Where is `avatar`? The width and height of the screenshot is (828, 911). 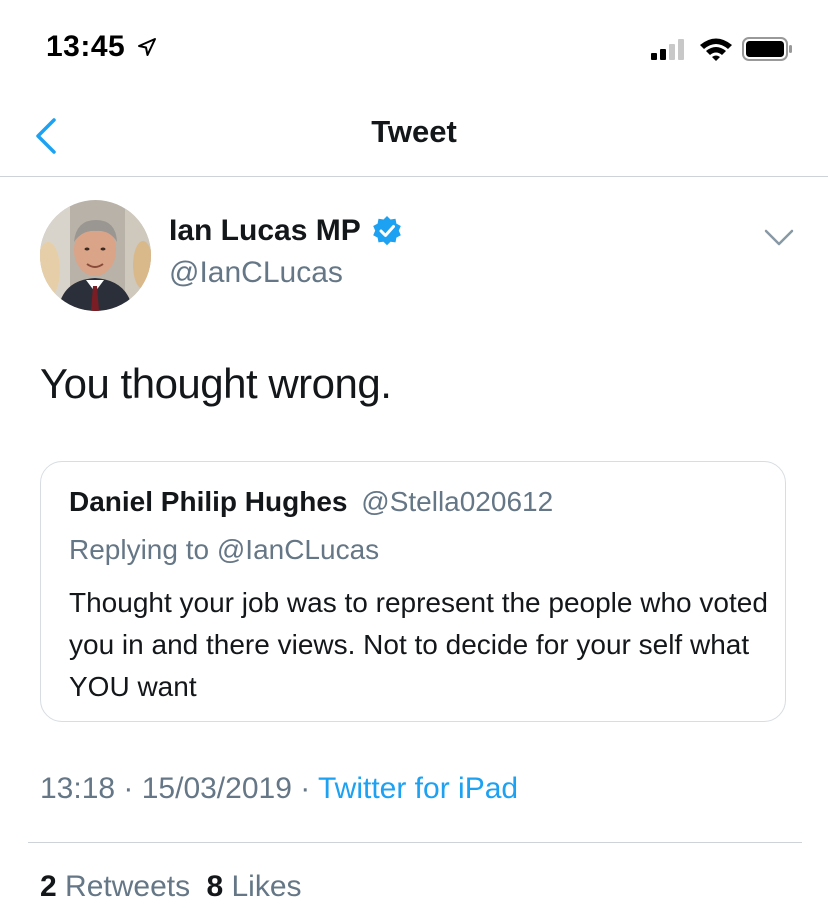
avatar is located at coordinates (95, 255).